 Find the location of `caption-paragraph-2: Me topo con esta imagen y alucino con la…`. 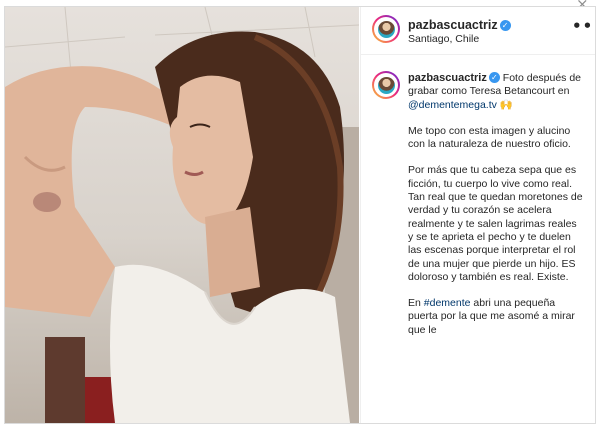

caption-paragraph-2: Me topo con esta imagen y alucino con la… is located at coordinates (489, 137).